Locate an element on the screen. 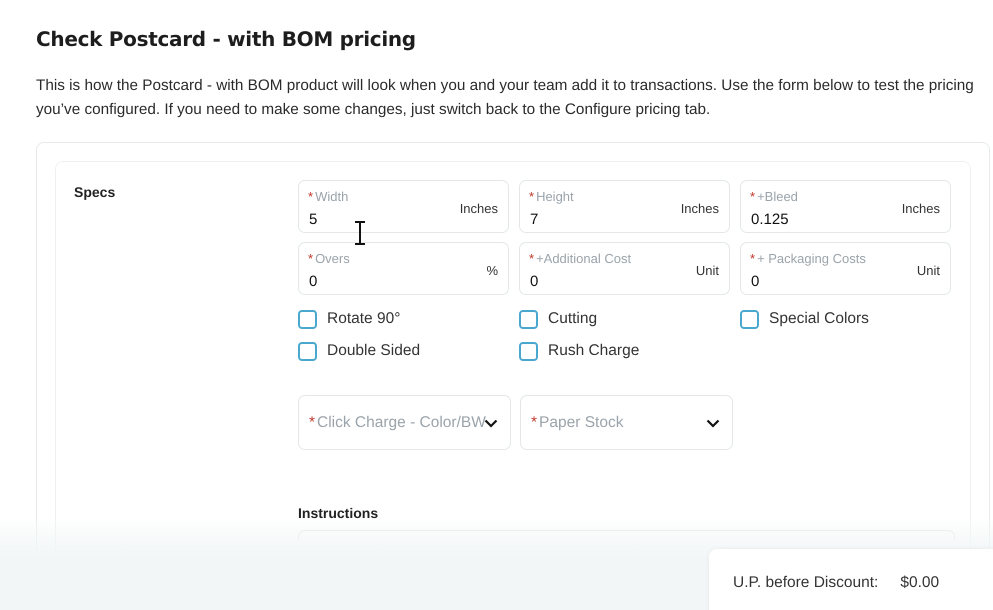 The height and width of the screenshot is (610, 993). input-field: *Overs % 0 is located at coordinates (403, 268).